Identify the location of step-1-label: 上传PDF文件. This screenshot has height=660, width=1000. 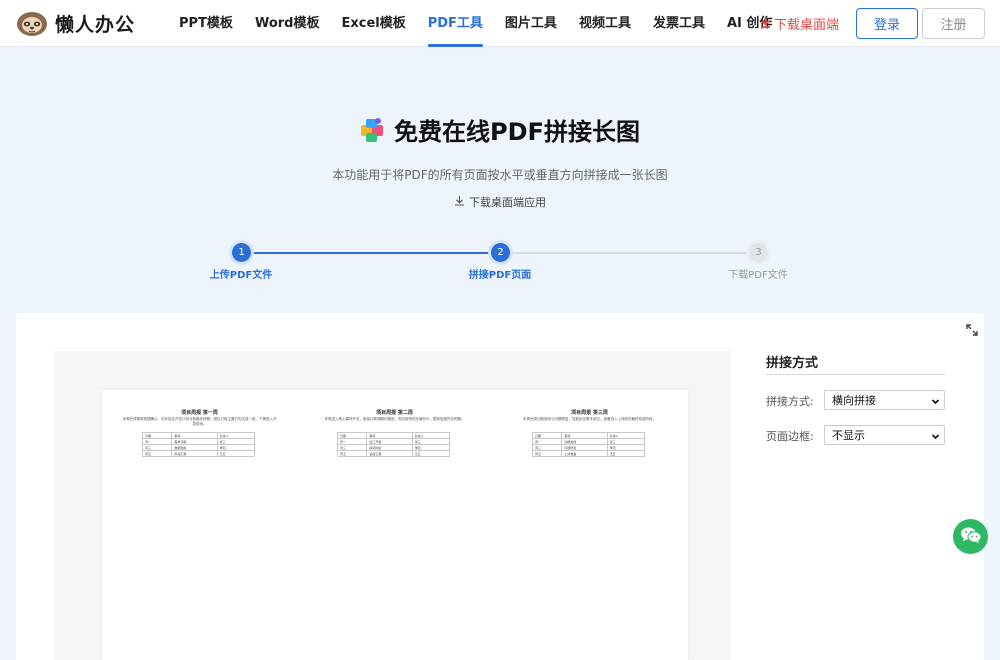
(241, 275).